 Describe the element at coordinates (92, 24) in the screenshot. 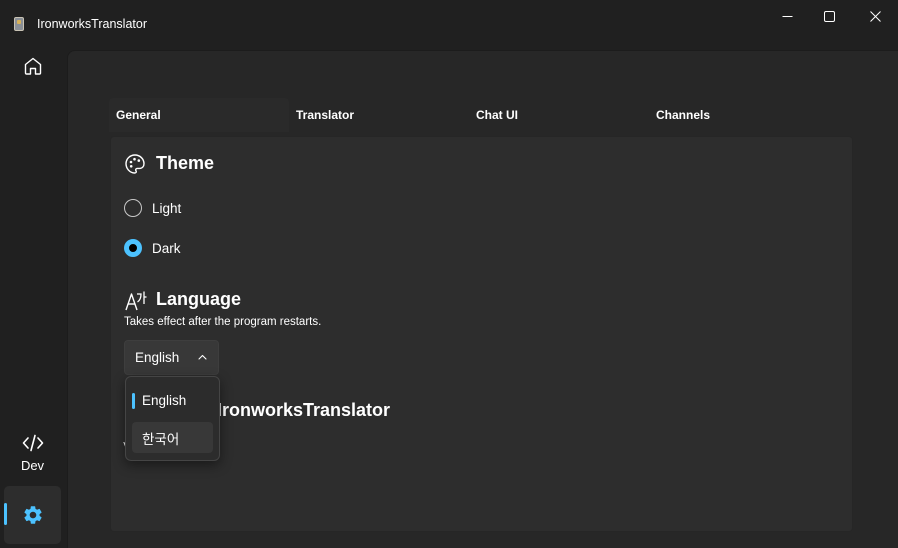

I see `window-title: IronworksTranslator` at that location.